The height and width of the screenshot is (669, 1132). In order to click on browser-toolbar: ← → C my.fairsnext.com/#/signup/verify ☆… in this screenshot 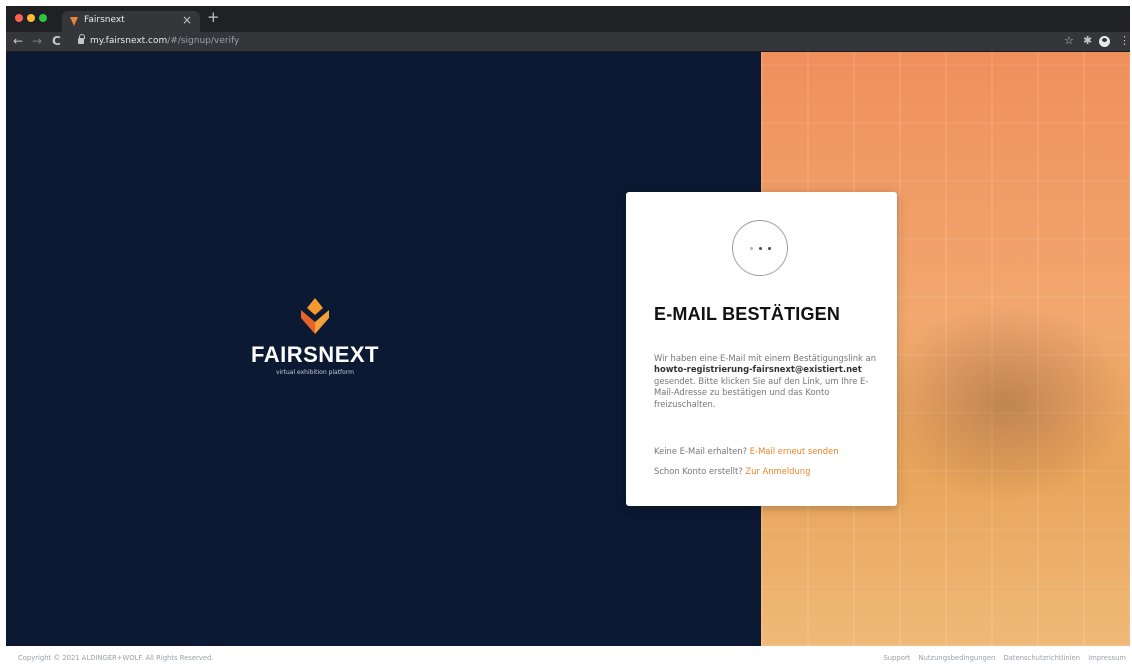, I will do `click(568, 42)`.